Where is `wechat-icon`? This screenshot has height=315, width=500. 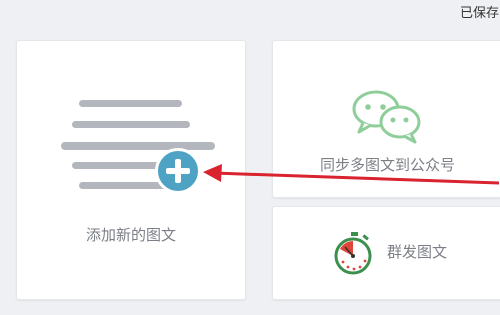 wechat-icon is located at coordinates (386, 117).